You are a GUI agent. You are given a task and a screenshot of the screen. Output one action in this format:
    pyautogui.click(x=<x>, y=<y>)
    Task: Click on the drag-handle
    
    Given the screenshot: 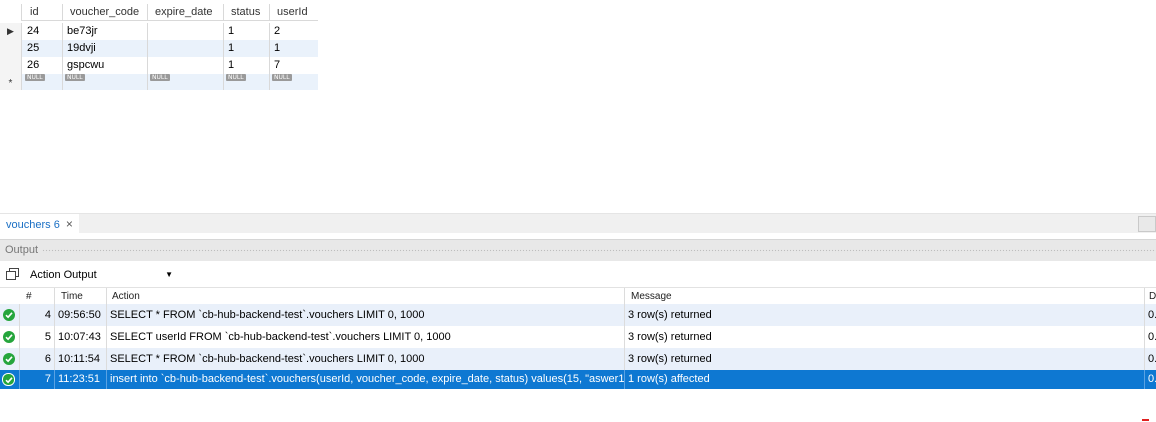 What is the action you would take?
    pyautogui.click(x=599, y=251)
    